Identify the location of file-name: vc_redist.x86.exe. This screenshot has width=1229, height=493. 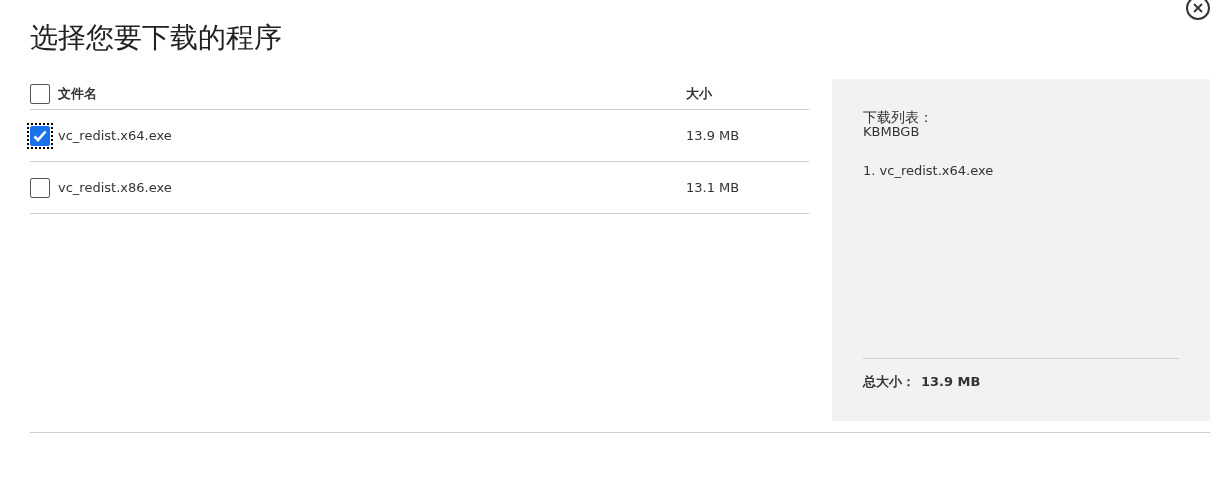
(115, 187).